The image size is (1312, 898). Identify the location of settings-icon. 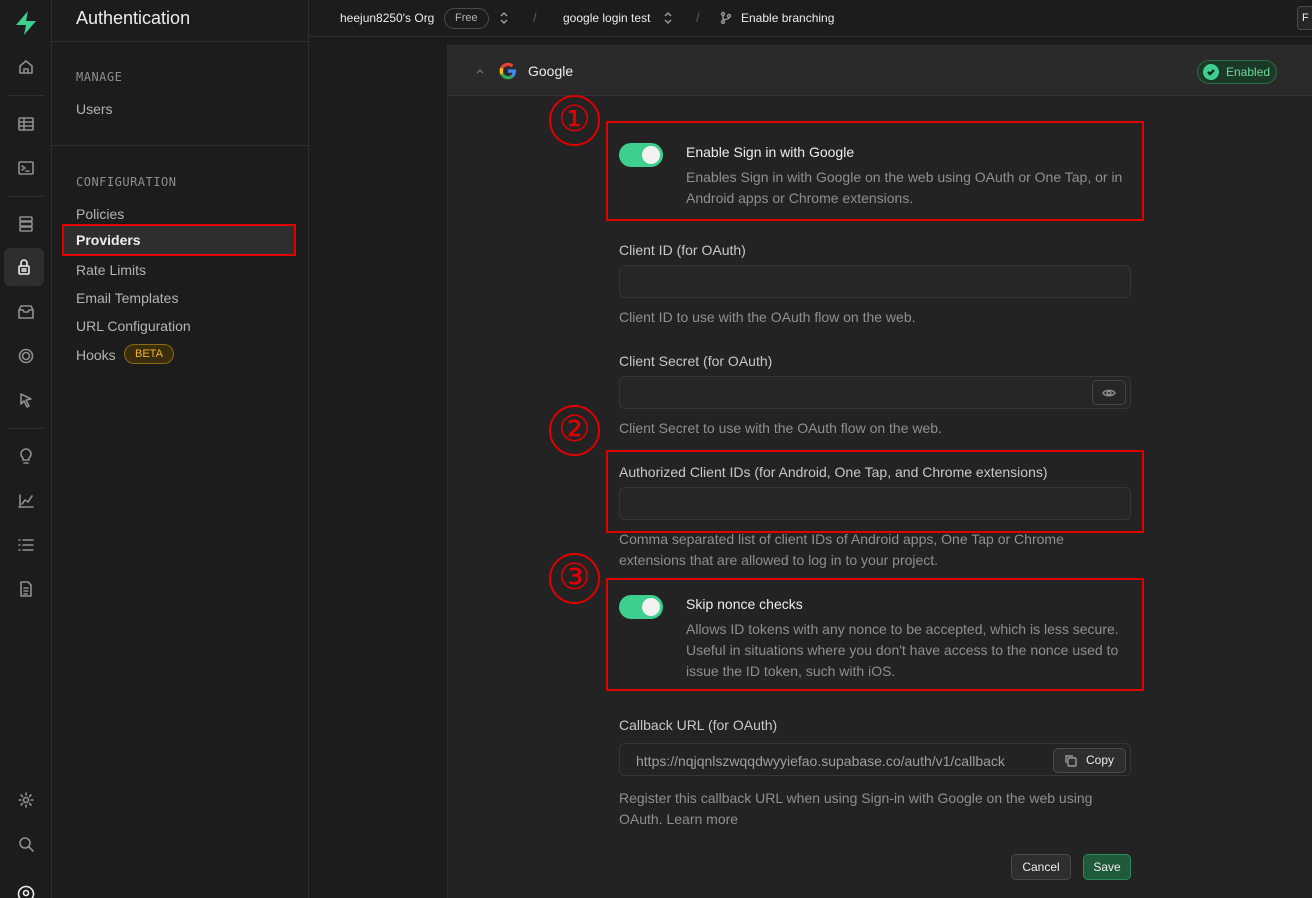
(26, 800).